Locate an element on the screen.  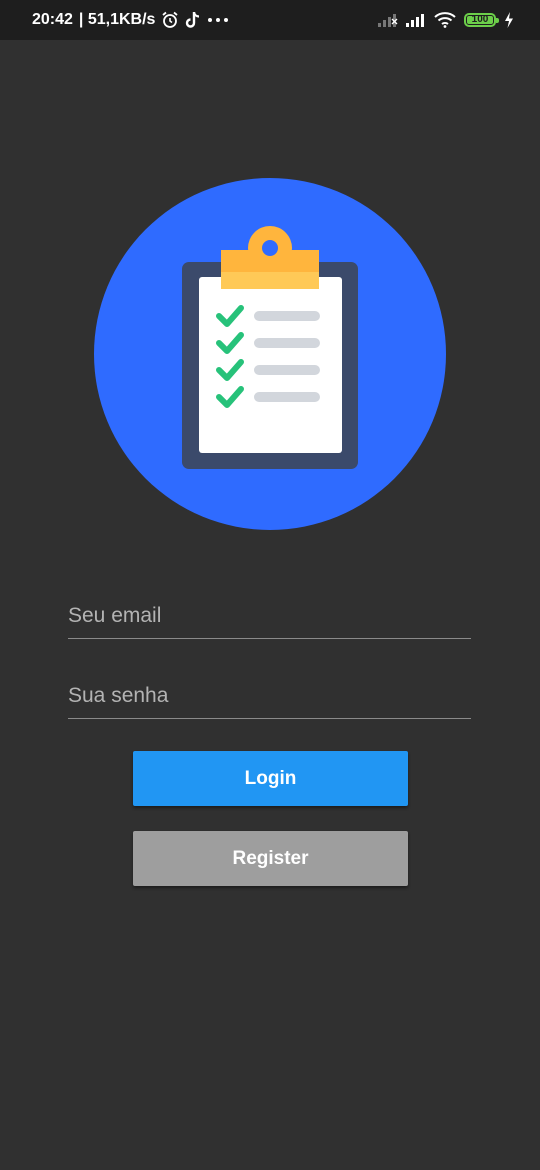
login-button: Login is located at coordinates (270, 778).